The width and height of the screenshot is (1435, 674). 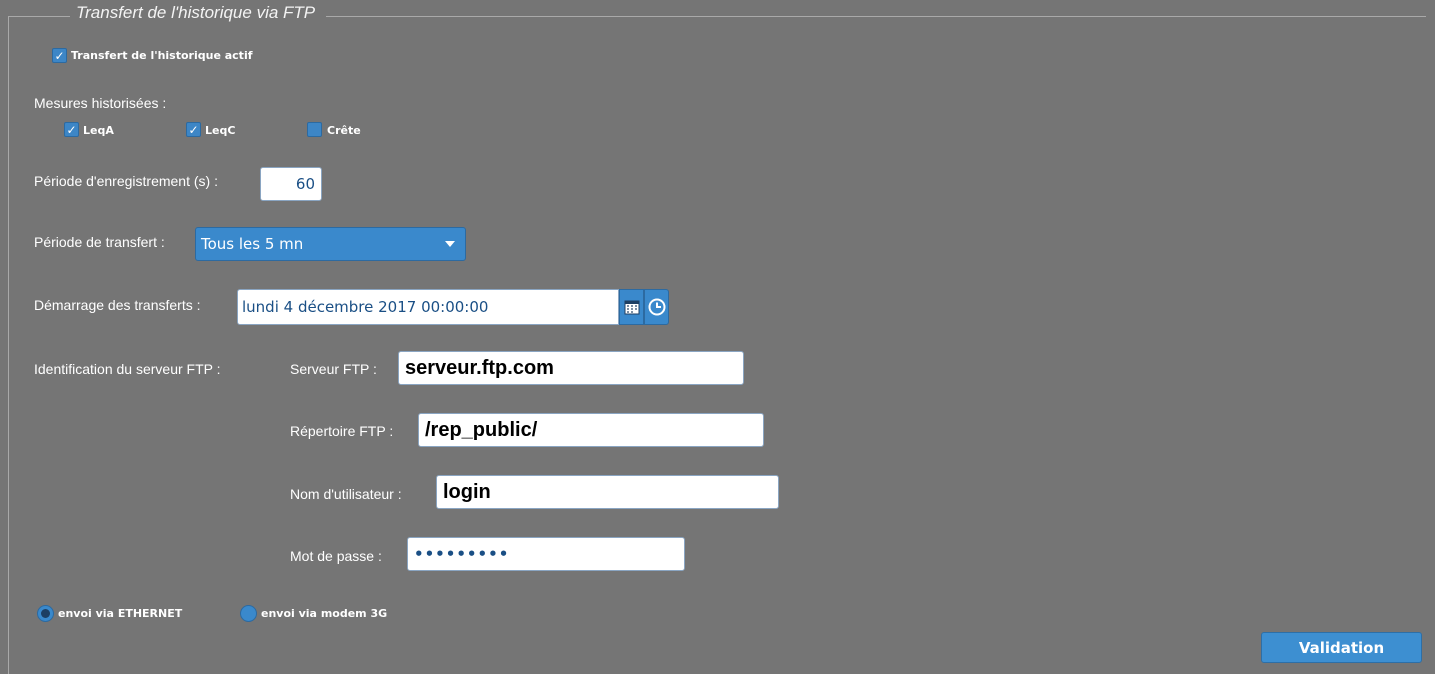 I want to click on leqc-checkbox: ✓, so click(x=193, y=129).